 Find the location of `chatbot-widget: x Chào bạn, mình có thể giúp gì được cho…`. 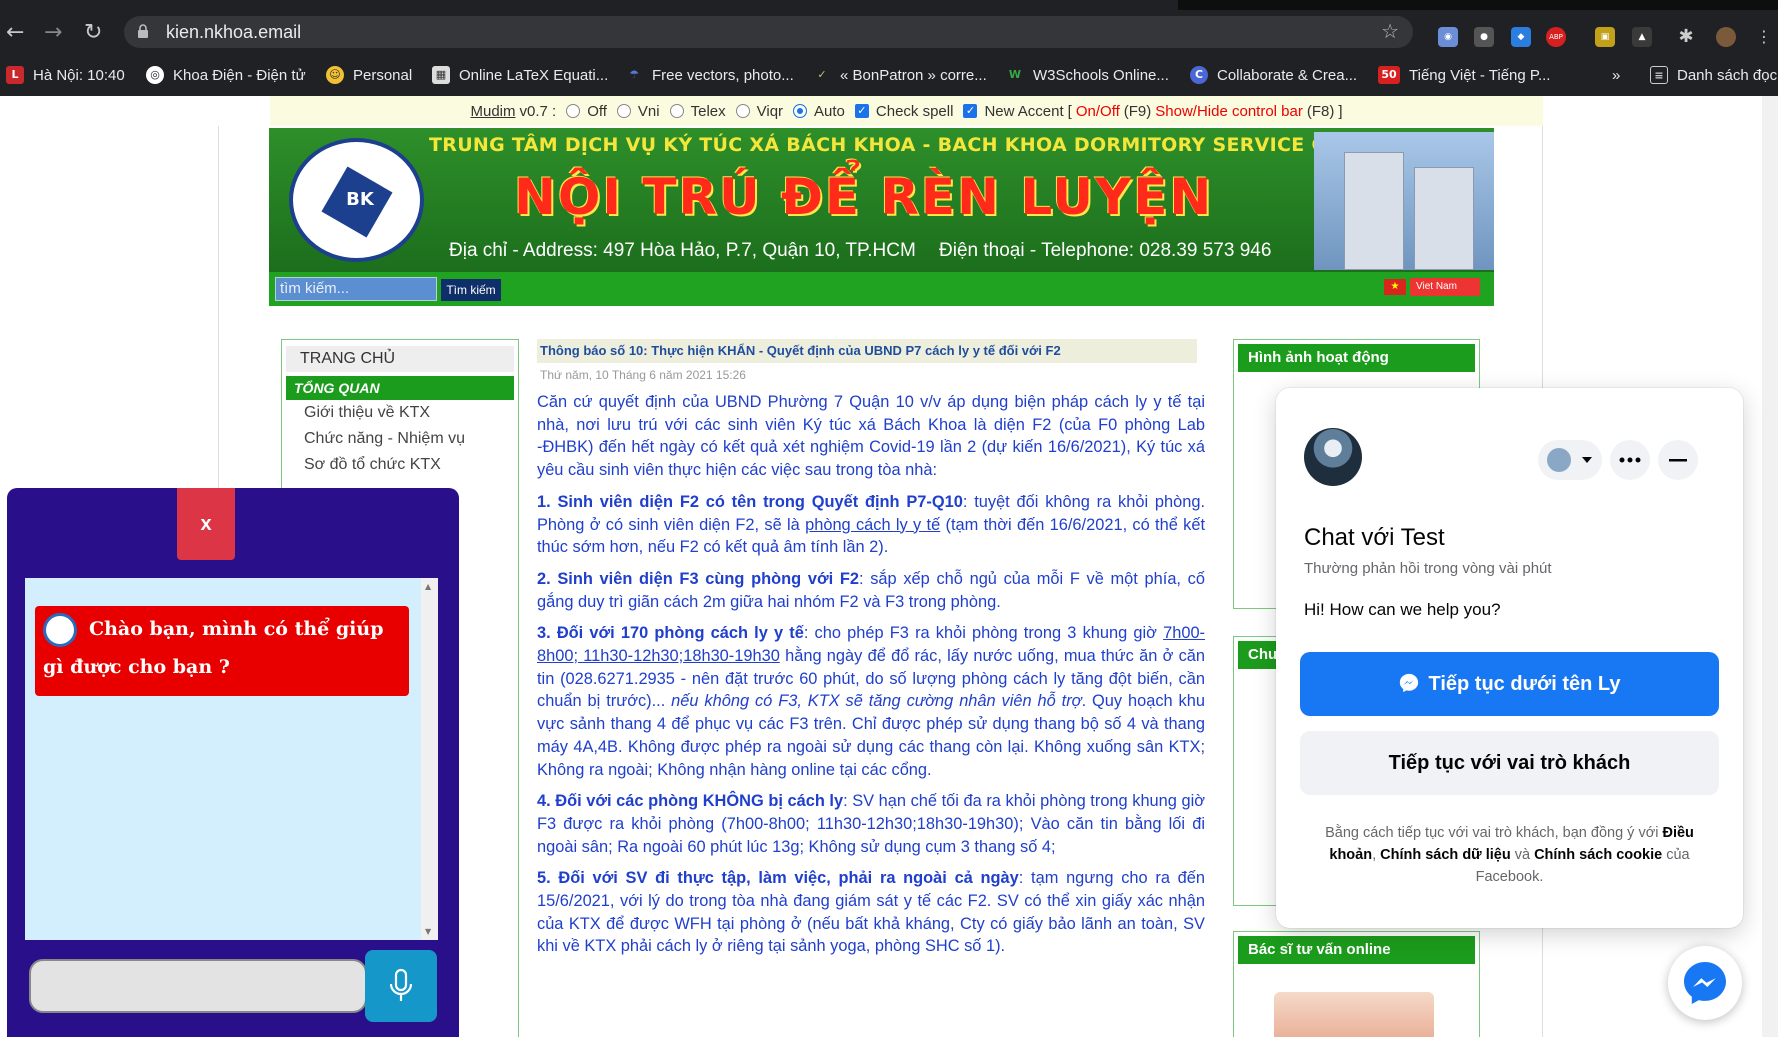

chatbot-widget: x Chào bạn, mình có thể giúp gì được cho… is located at coordinates (233, 762).